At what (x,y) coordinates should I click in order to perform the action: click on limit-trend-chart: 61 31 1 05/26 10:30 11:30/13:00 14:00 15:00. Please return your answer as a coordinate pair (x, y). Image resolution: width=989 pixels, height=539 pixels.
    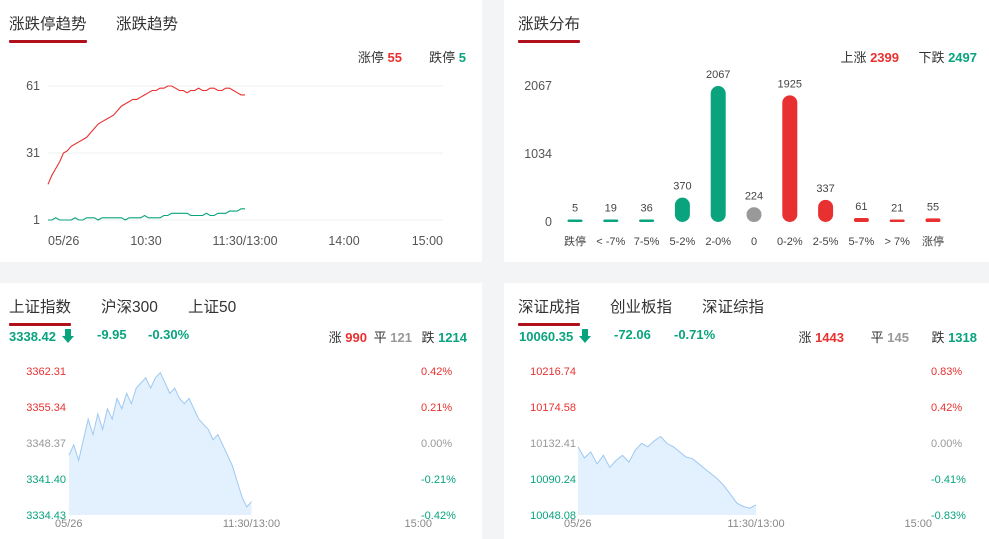
    Looking at the image, I should click on (234, 163).